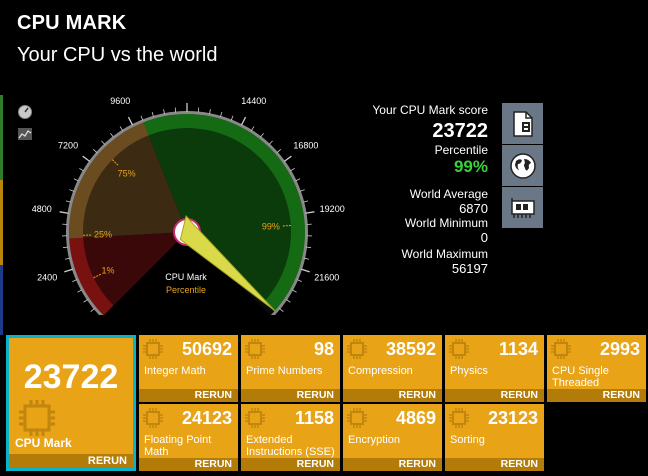 This screenshot has height=476, width=648. I want to click on gauge-percentile-marker: 99%, so click(271, 227).